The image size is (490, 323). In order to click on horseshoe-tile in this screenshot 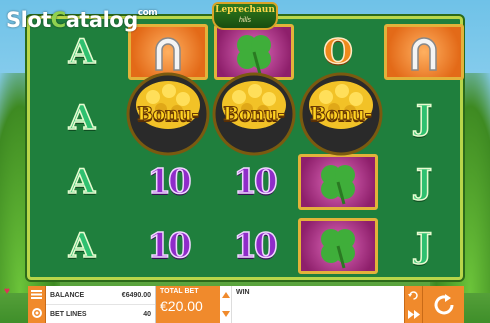, I will do `click(424, 52)`.